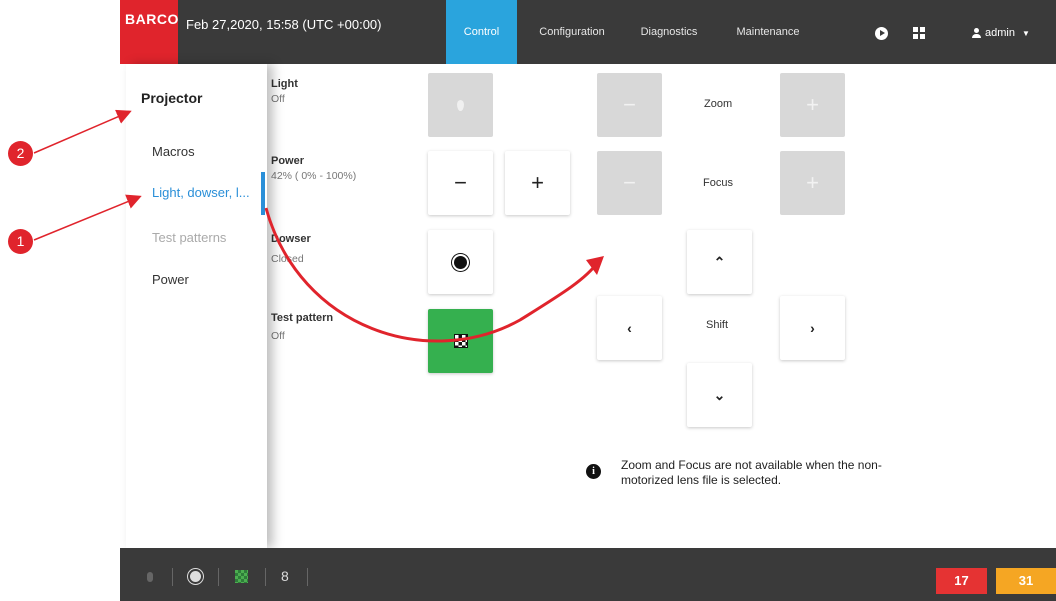 The image size is (1056, 601). What do you see at coordinates (20, 153) in the screenshot?
I see `annotation-marker-2: 2` at bounding box center [20, 153].